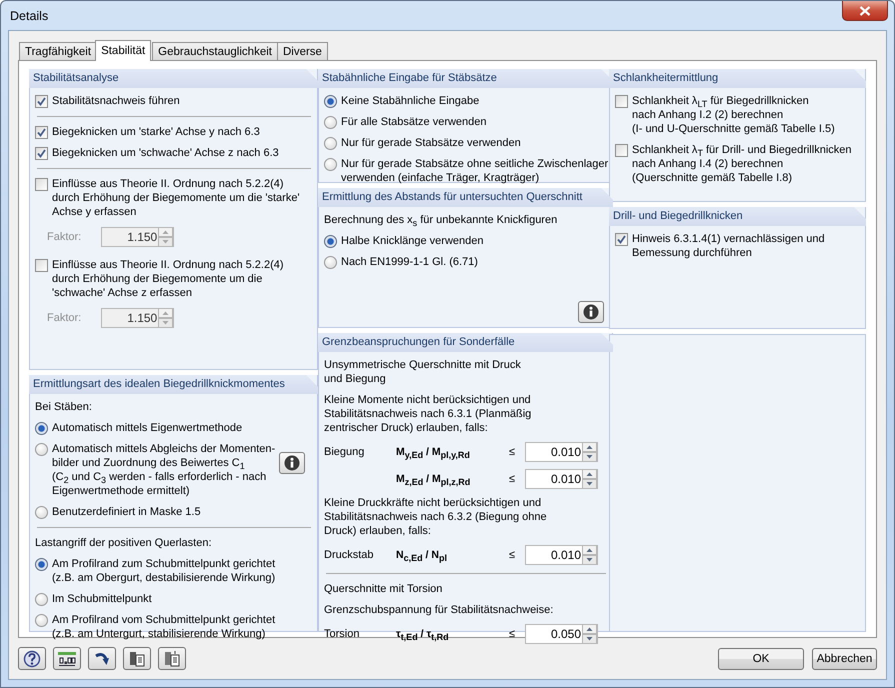  What do you see at coordinates (342, 634) in the screenshot?
I see `row-label: Torsion` at bounding box center [342, 634].